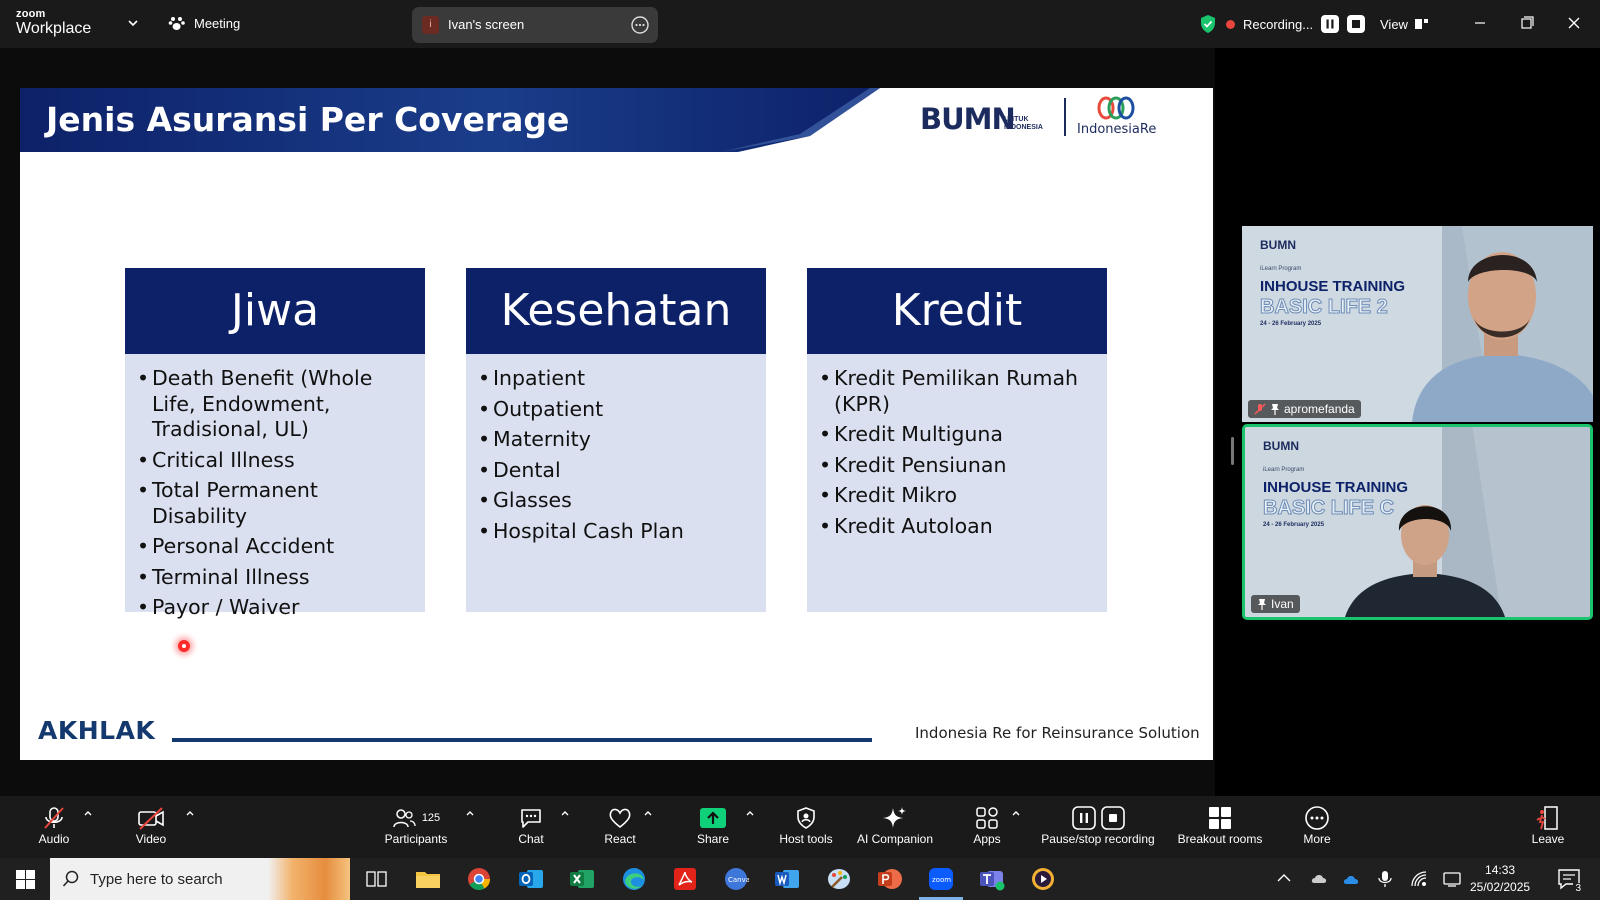  What do you see at coordinates (376, 879) in the screenshot?
I see `task-view-icon` at bounding box center [376, 879].